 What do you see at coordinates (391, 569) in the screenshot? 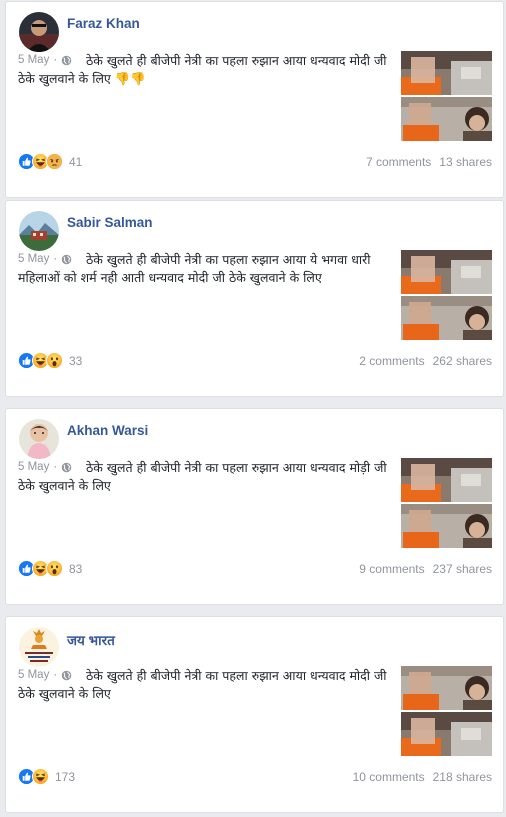
I see `comments-link: 9 comments` at bounding box center [391, 569].